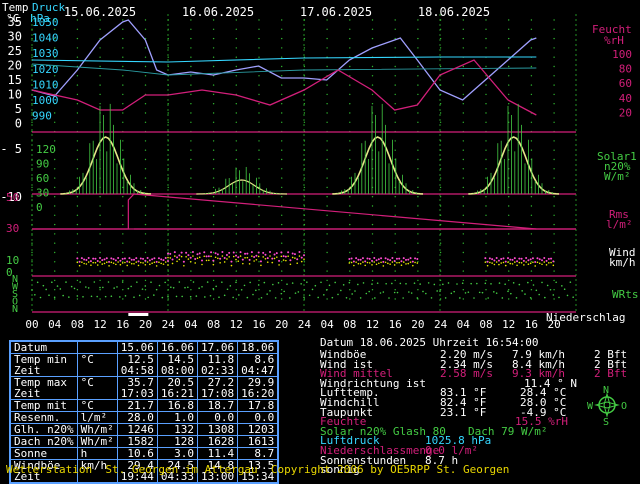 The height and width of the screenshot is (484, 640). I want to click on hour-tick: 16, so click(395, 324).